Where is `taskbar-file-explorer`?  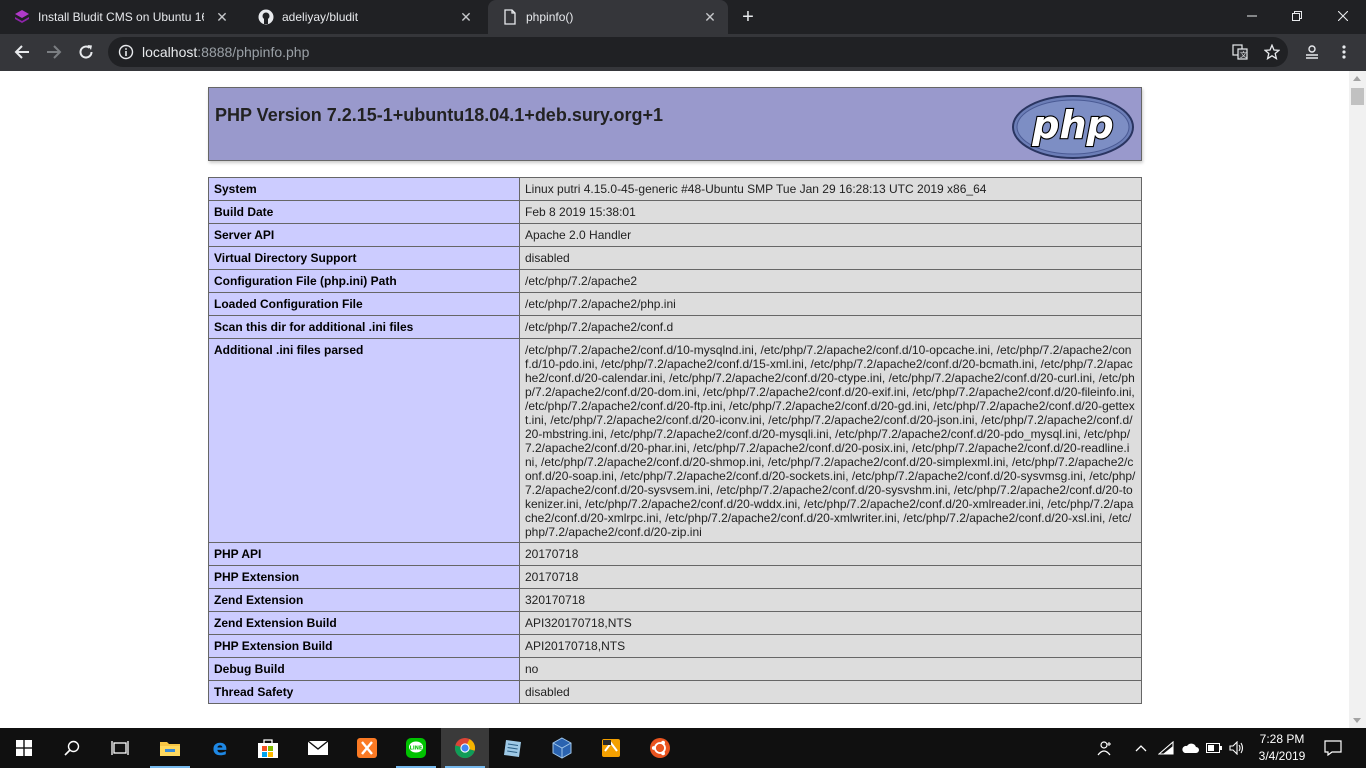 taskbar-file-explorer is located at coordinates (170, 748).